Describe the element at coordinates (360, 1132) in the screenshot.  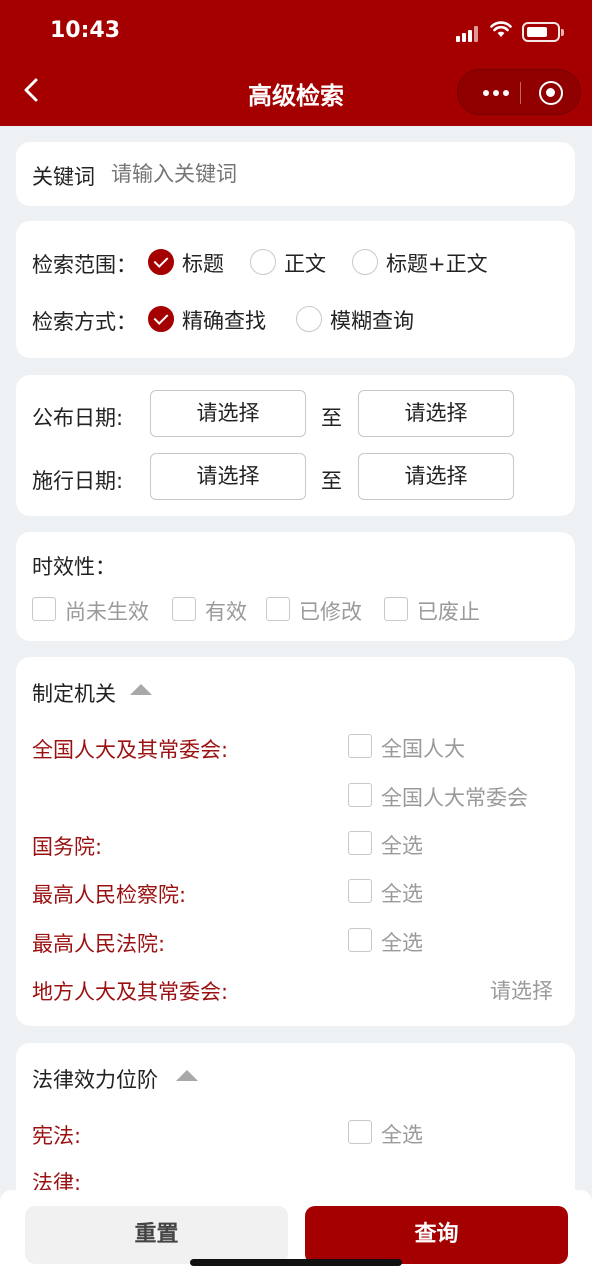
I see `checkbox-constitution-all` at that location.